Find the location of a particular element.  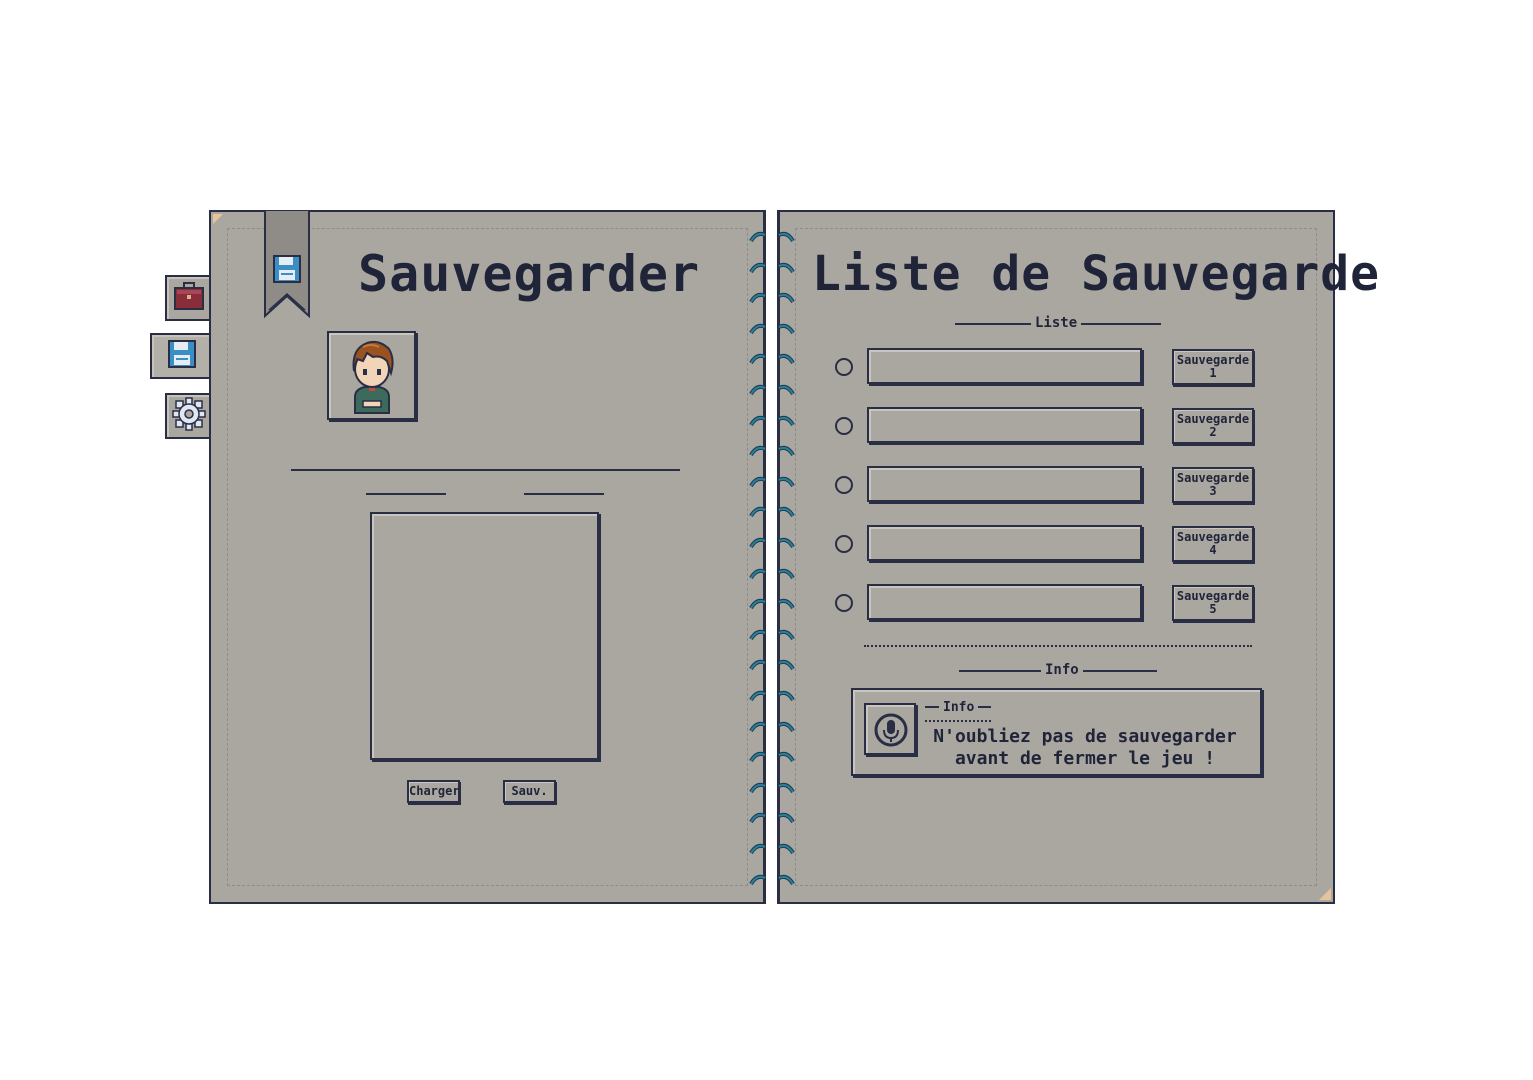

side-tab-save is located at coordinates (180, 356).